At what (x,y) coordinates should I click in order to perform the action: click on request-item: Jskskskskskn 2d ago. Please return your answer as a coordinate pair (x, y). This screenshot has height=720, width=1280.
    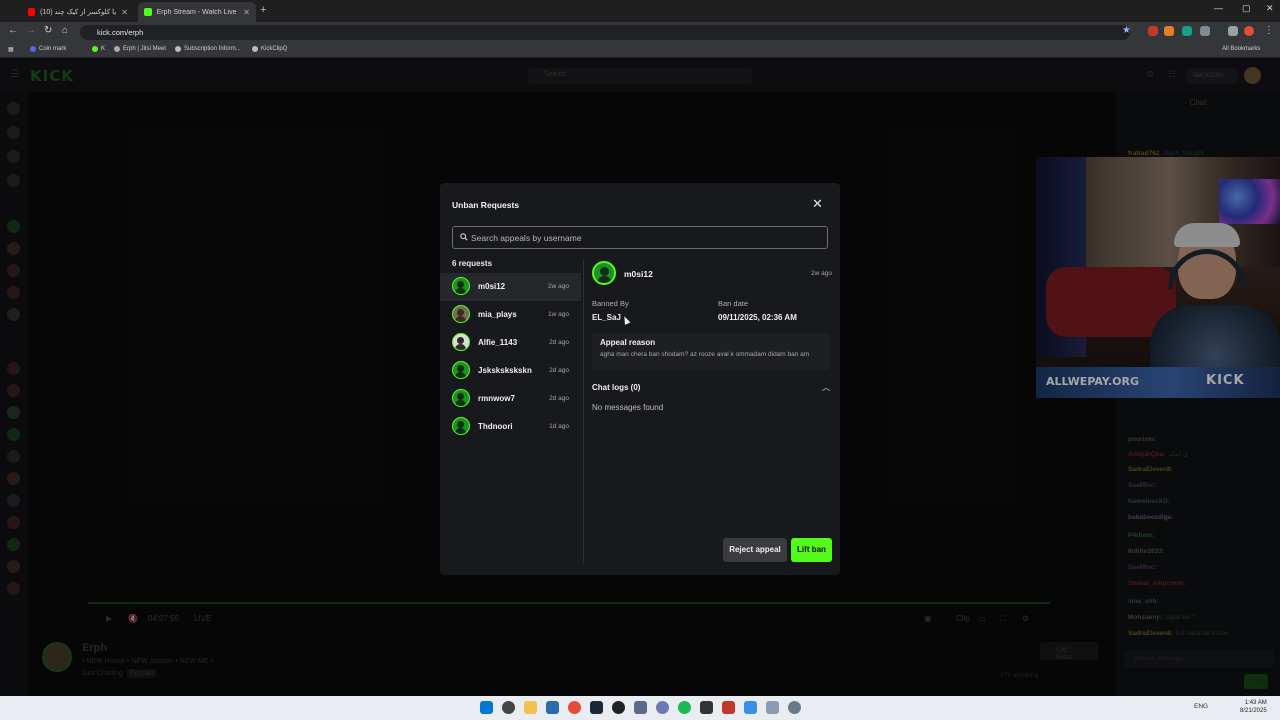
    Looking at the image, I should click on (510, 371).